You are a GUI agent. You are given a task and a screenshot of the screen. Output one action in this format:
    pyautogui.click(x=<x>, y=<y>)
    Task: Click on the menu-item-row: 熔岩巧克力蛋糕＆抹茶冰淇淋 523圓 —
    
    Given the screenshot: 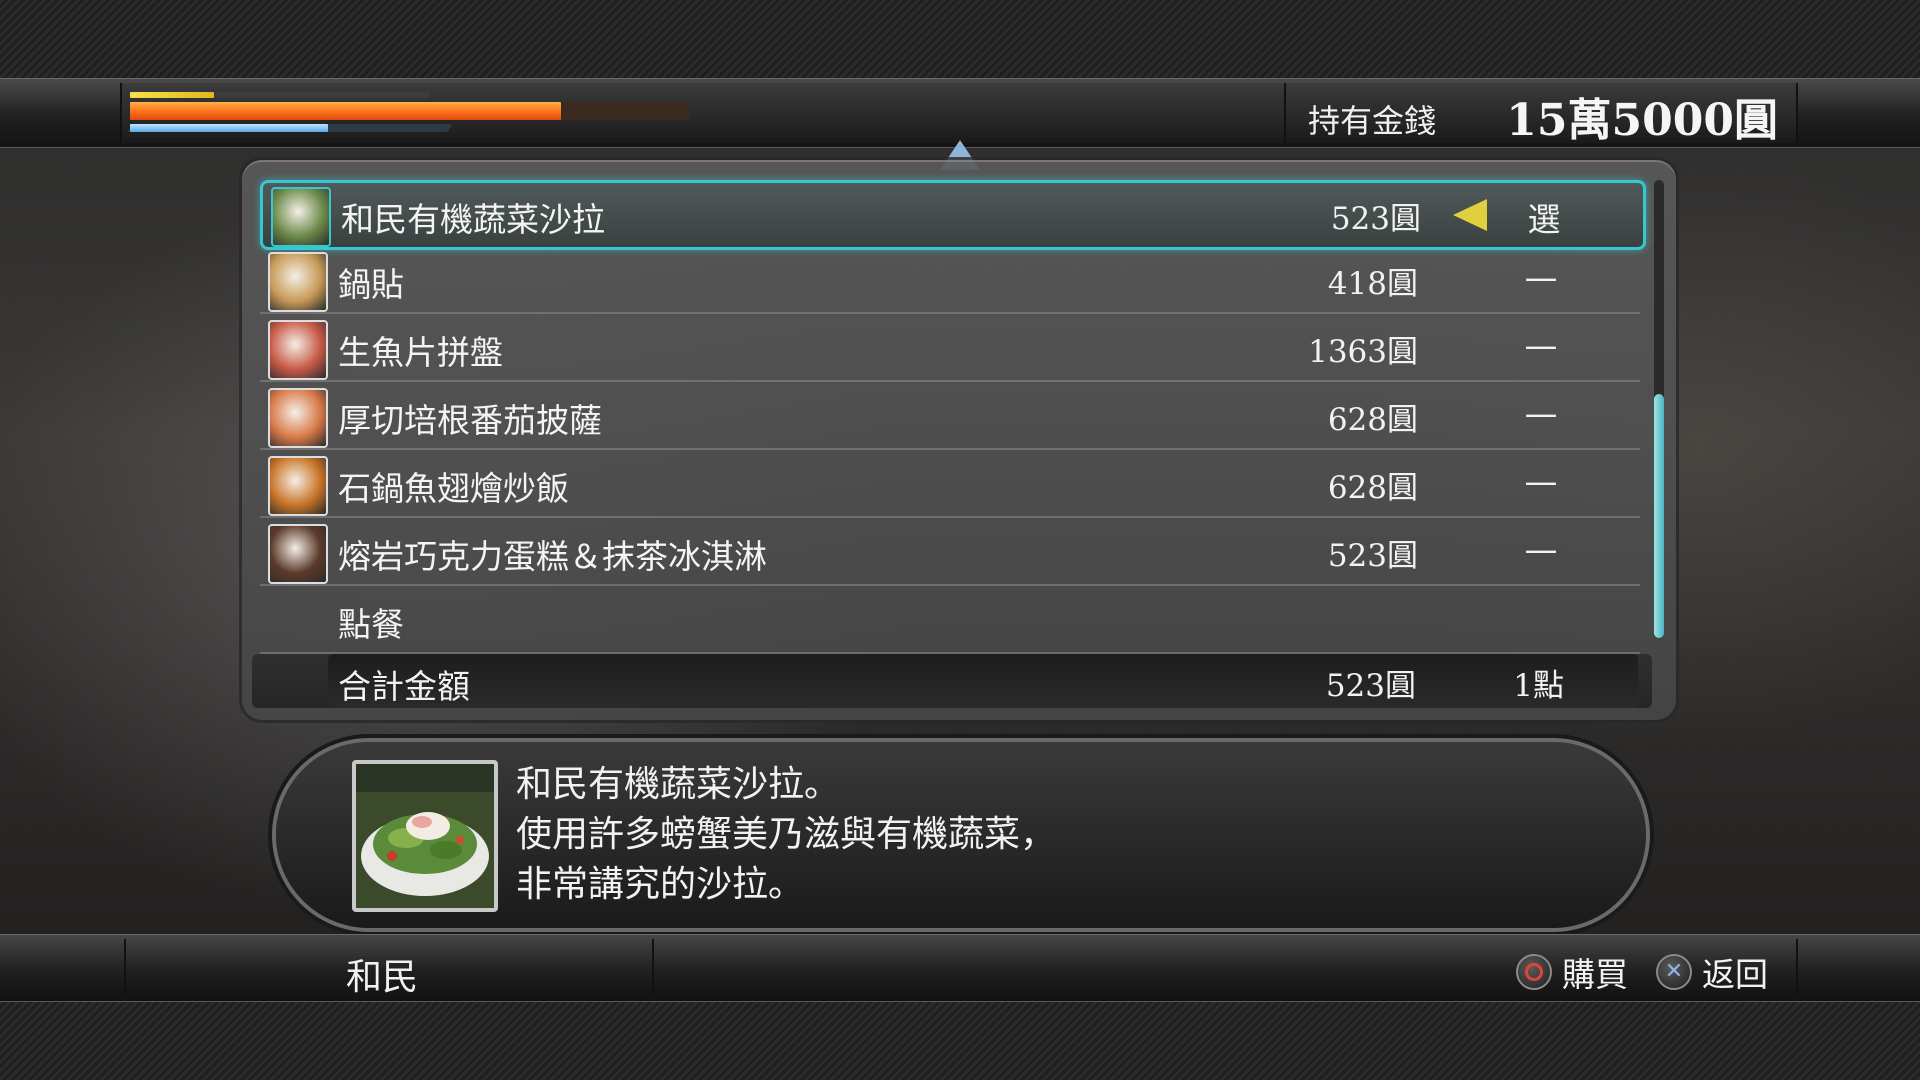 What is the action you would take?
    pyautogui.click(x=950, y=553)
    